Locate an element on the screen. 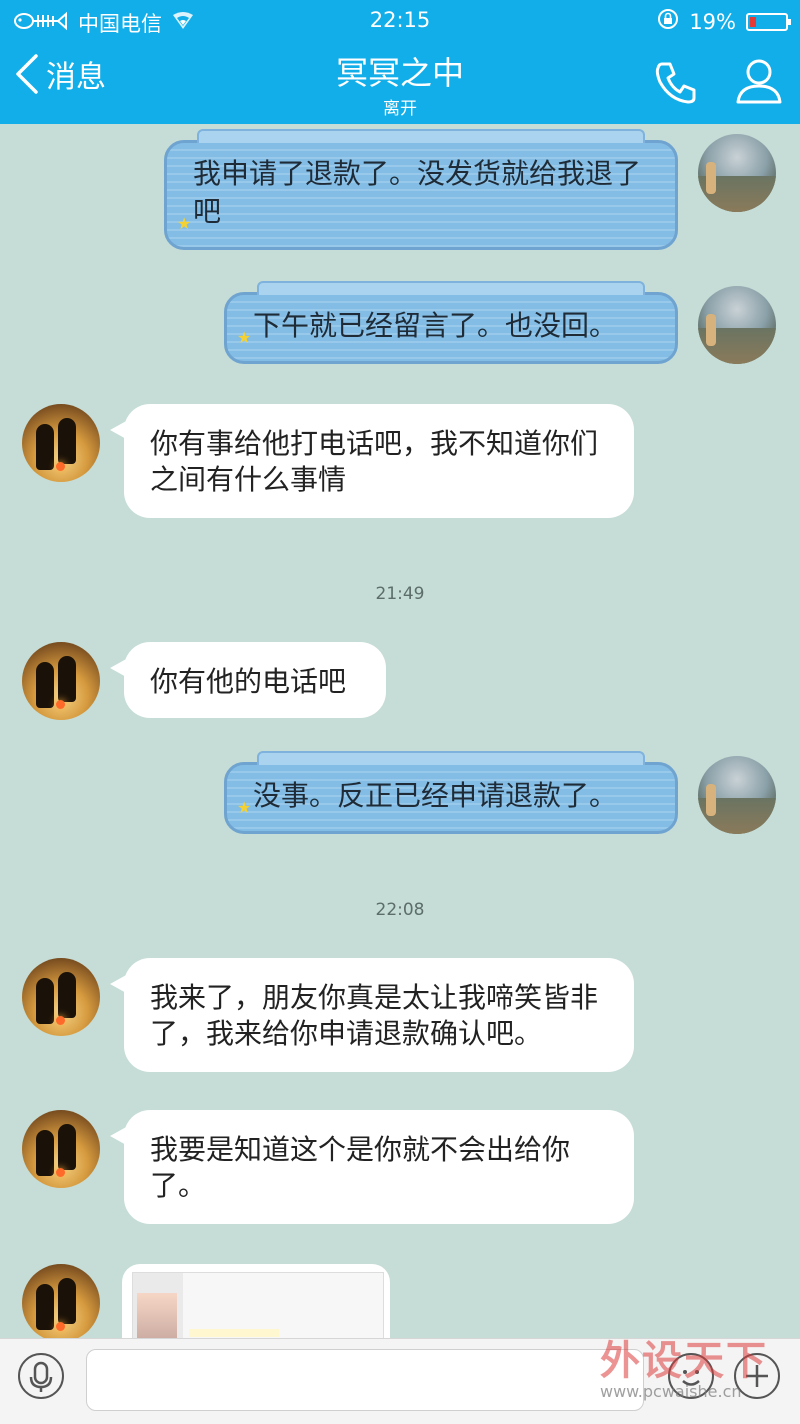  status-bar: 中国电信 22:15 19% is located at coordinates (400, 20).